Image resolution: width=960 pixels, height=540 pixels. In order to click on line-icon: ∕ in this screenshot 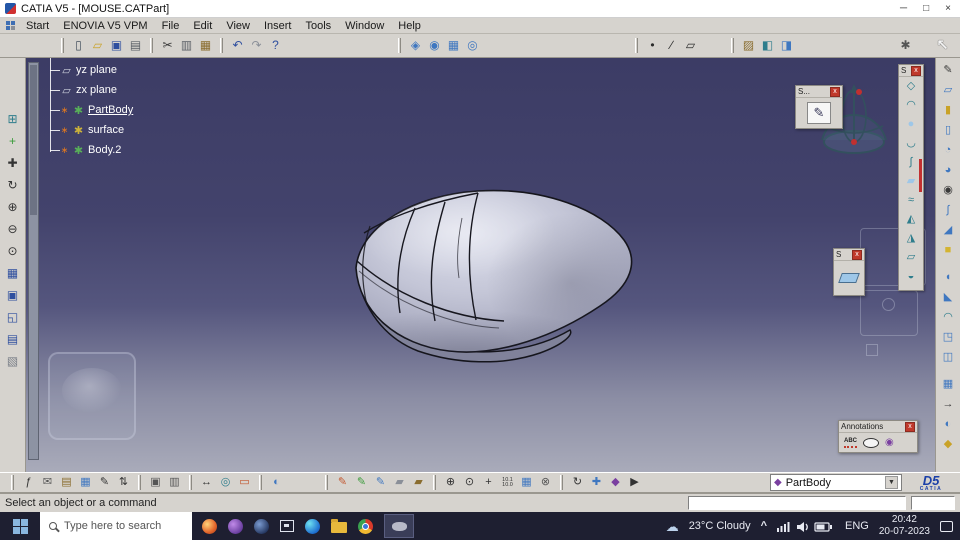, I will do `click(671, 45)`.